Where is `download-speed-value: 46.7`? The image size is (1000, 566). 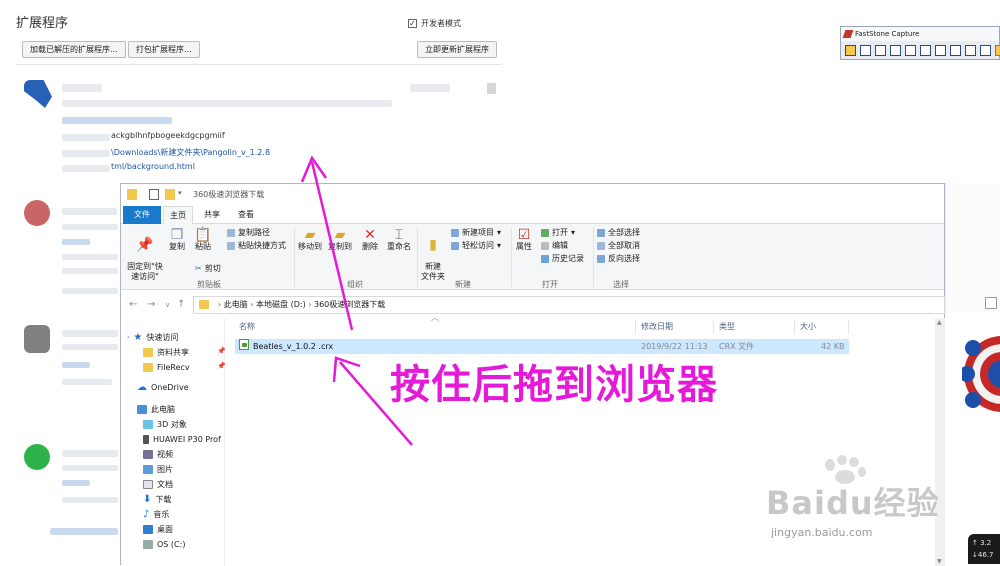
download-speed-value: 46.7 is located at coordinates (985, 555).